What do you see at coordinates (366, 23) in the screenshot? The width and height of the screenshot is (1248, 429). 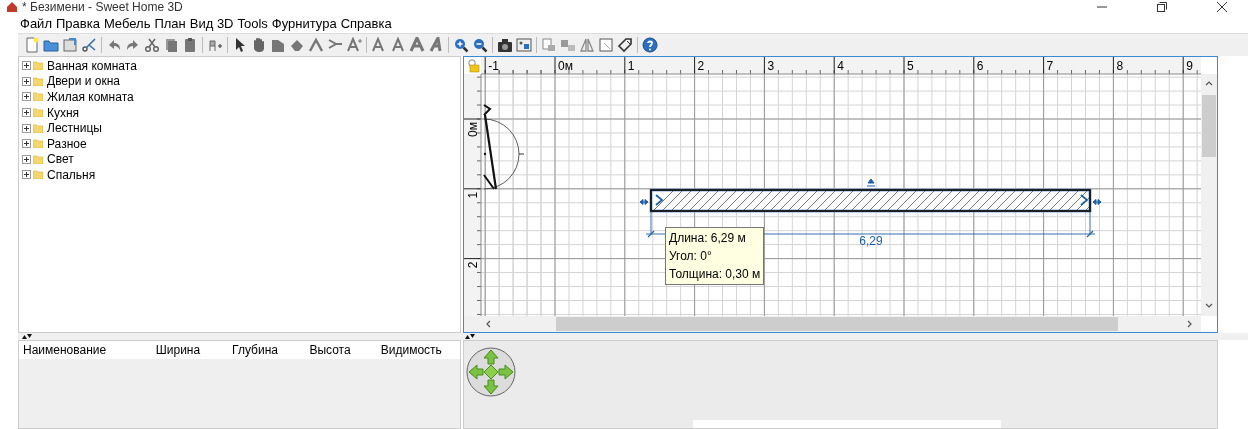 I see `menu-item: Справка` at bounding box center [366, 23].